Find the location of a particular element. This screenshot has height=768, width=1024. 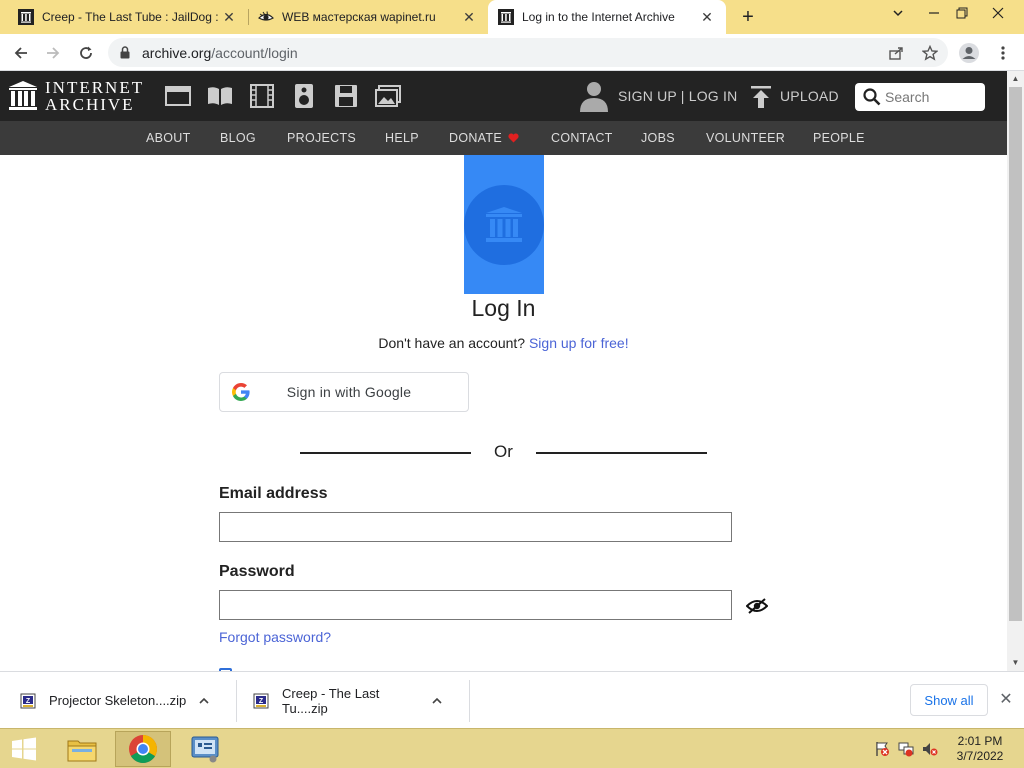

file-explorer-icon is located at coordinates (82, 749).